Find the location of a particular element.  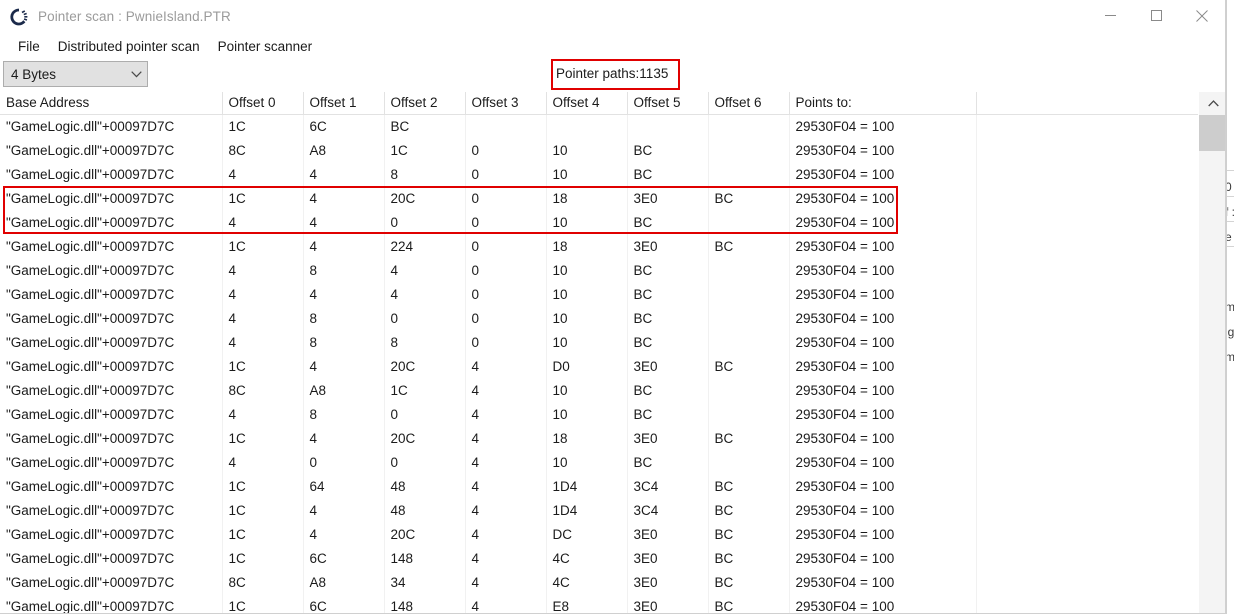

window-controls is located at coordinates (1156, 17).